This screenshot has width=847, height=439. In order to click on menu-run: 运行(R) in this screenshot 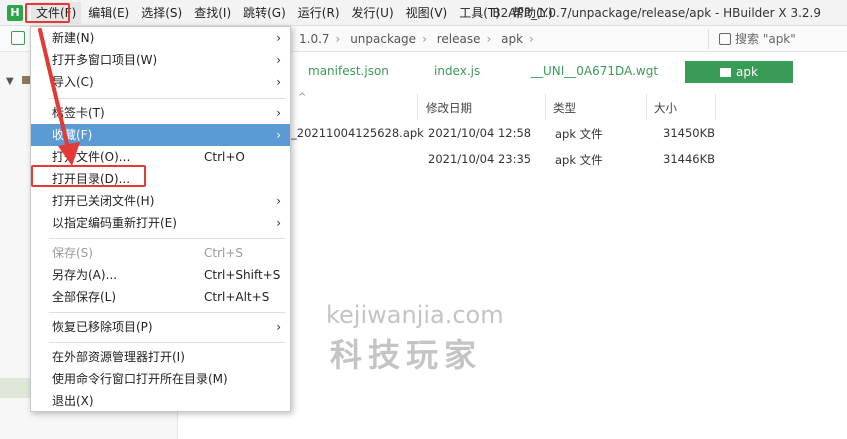, I will do `click(319, 13)`.